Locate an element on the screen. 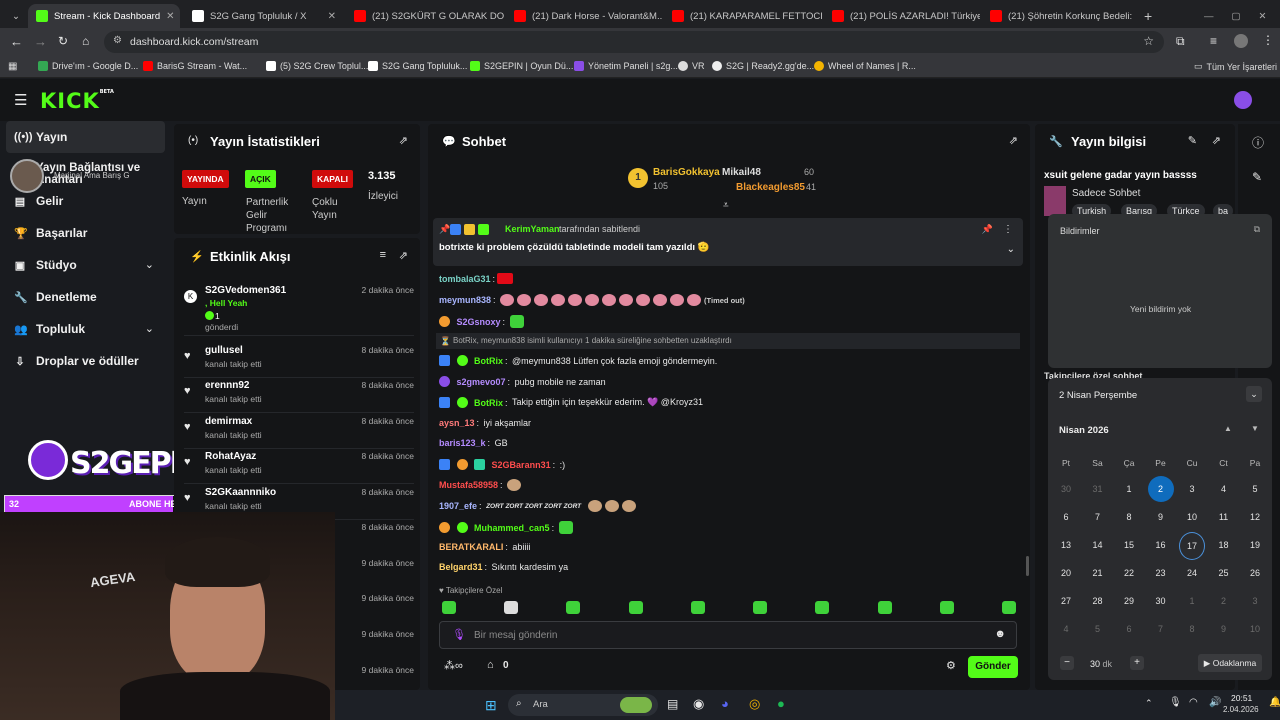 The height and width of the screenshot is (720, 1280). profile-avatar is located at coordinates (1241, 41).